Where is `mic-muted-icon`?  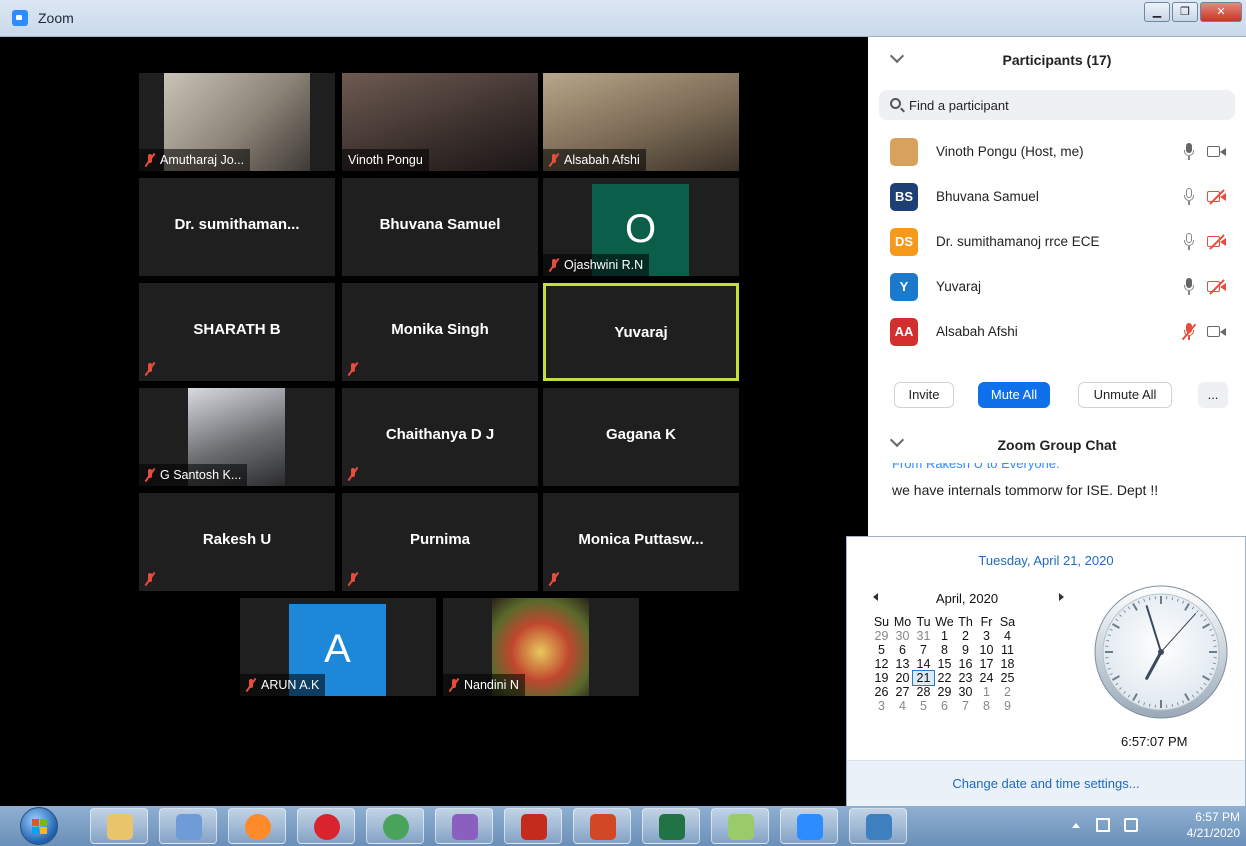
mic-muted-icon is located at coordinates (1189, 332).